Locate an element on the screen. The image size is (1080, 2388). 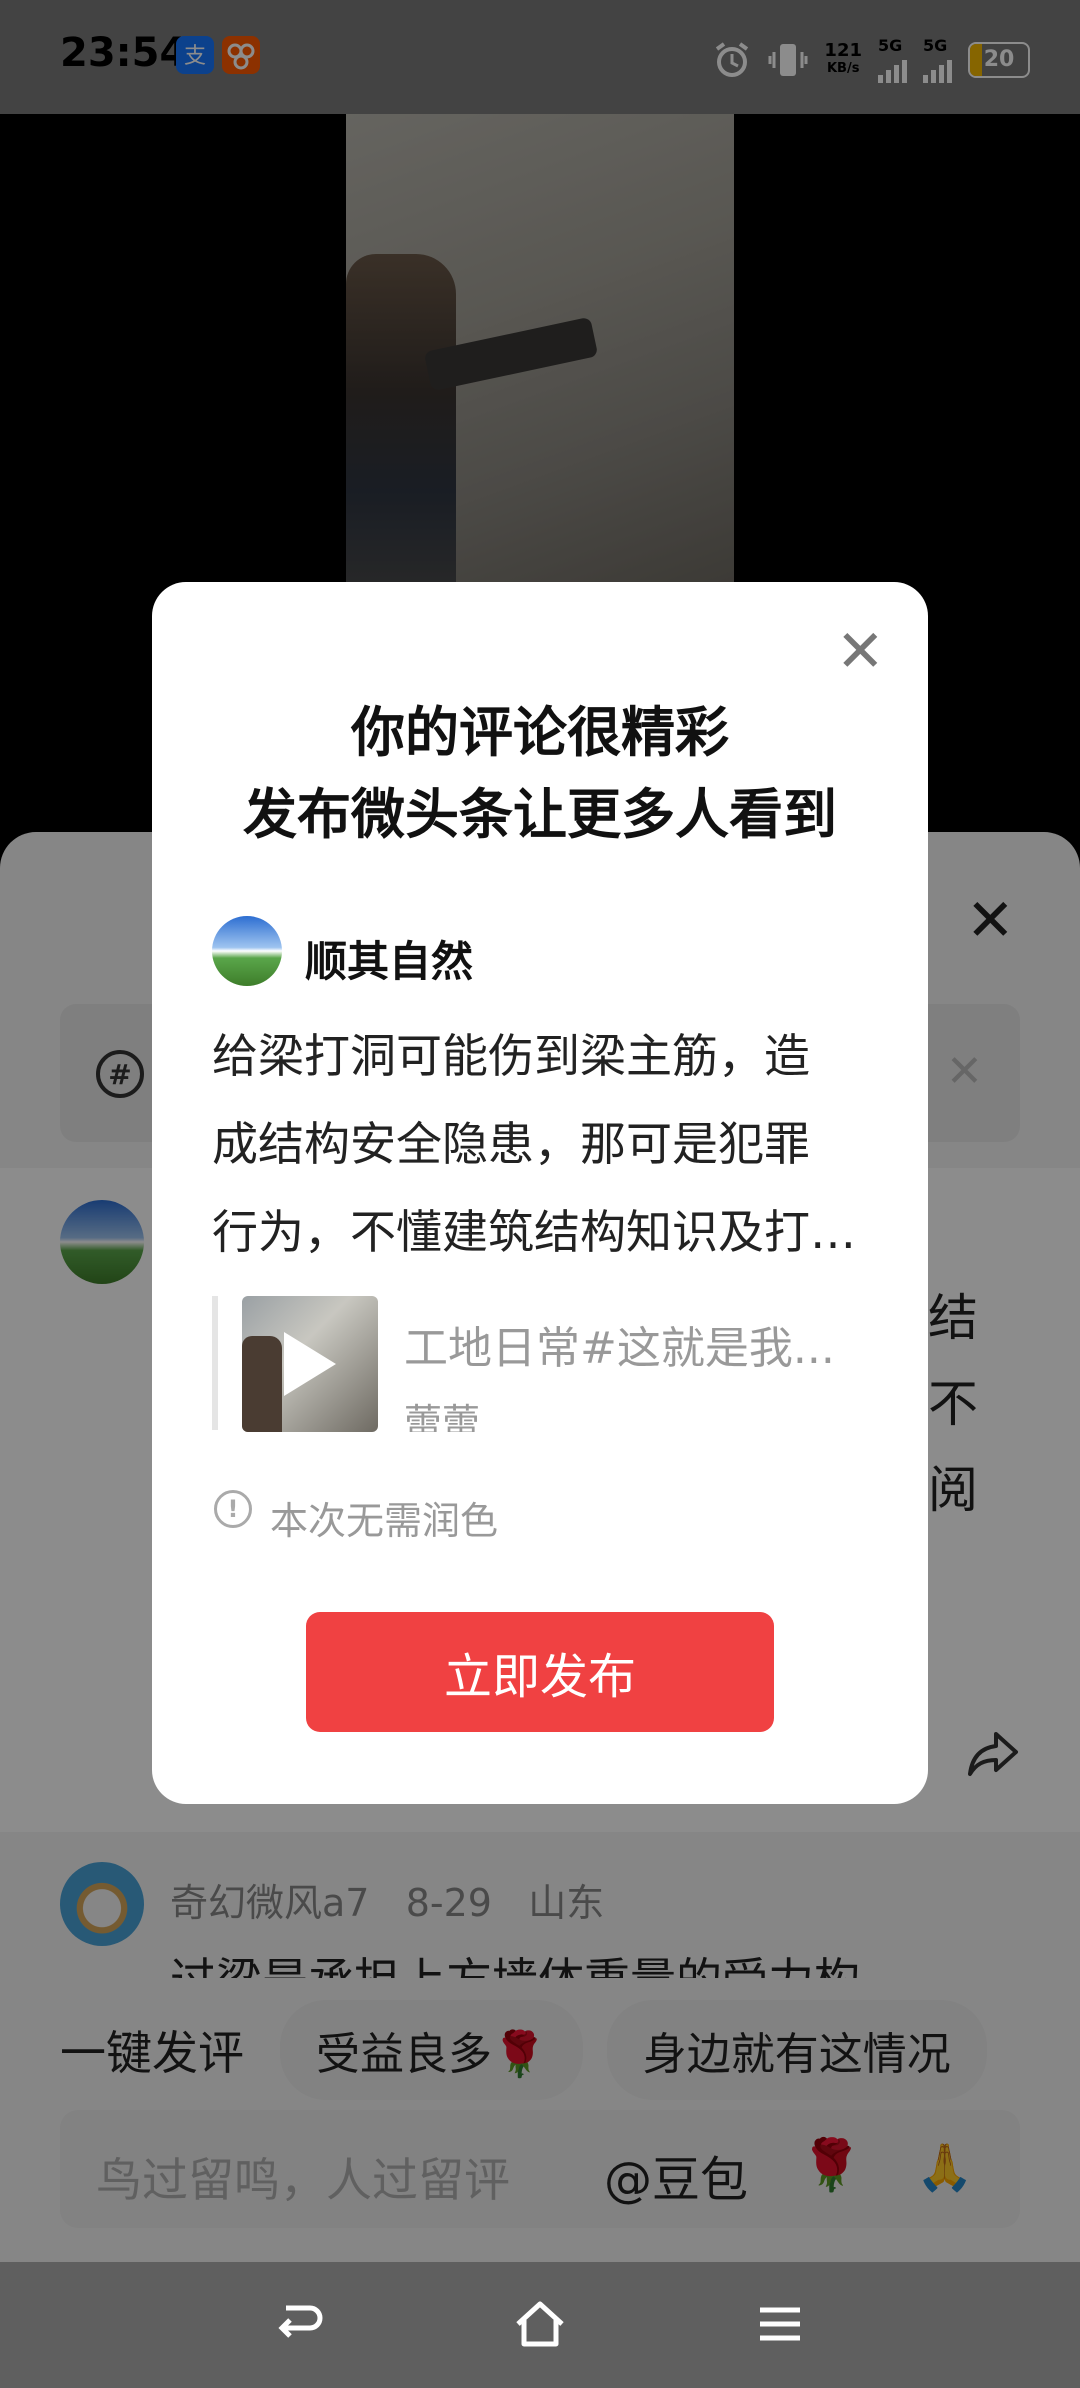
home-icon is located at coordinates (540, 2324).